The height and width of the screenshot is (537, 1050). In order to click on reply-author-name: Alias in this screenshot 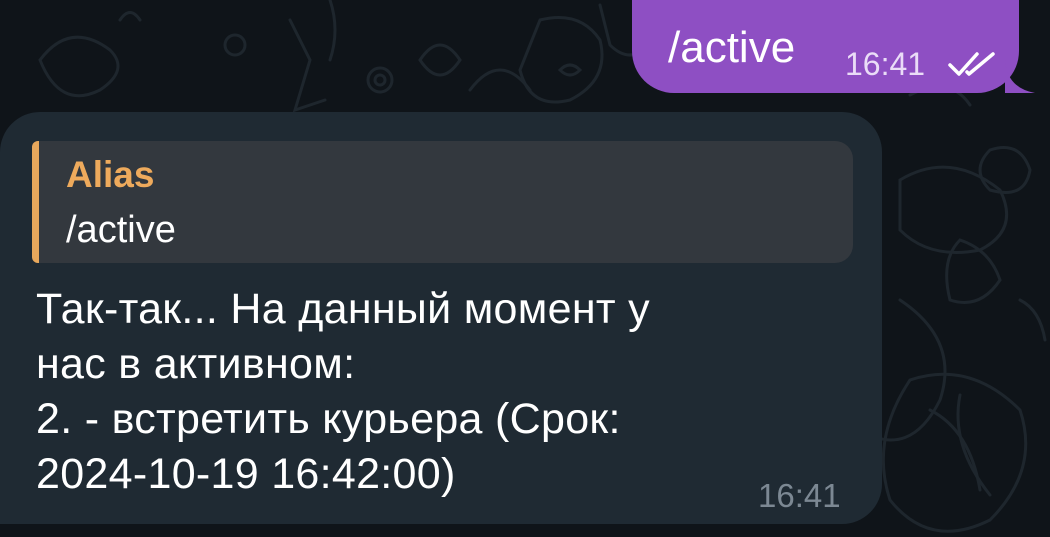, I will do `click(110, 174)`.